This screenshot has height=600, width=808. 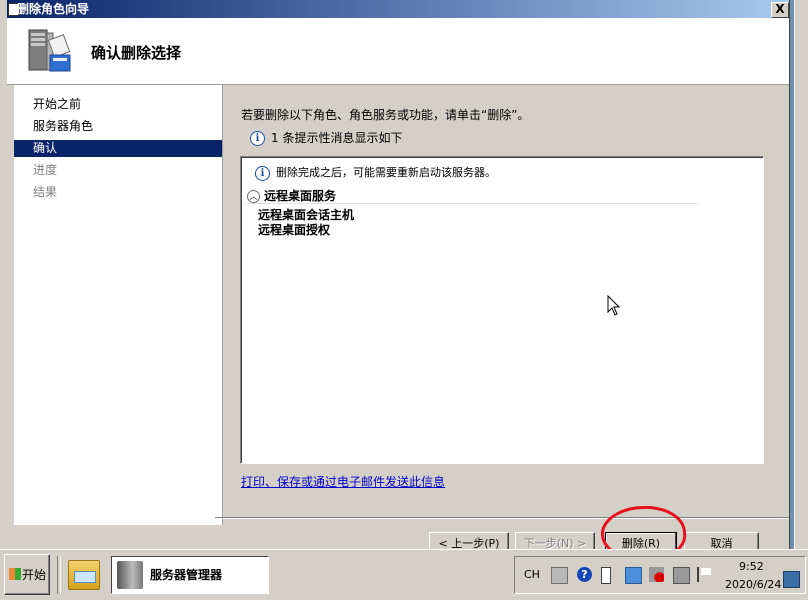 I want to click on help-icon: ?, so click(x=584, y=574).